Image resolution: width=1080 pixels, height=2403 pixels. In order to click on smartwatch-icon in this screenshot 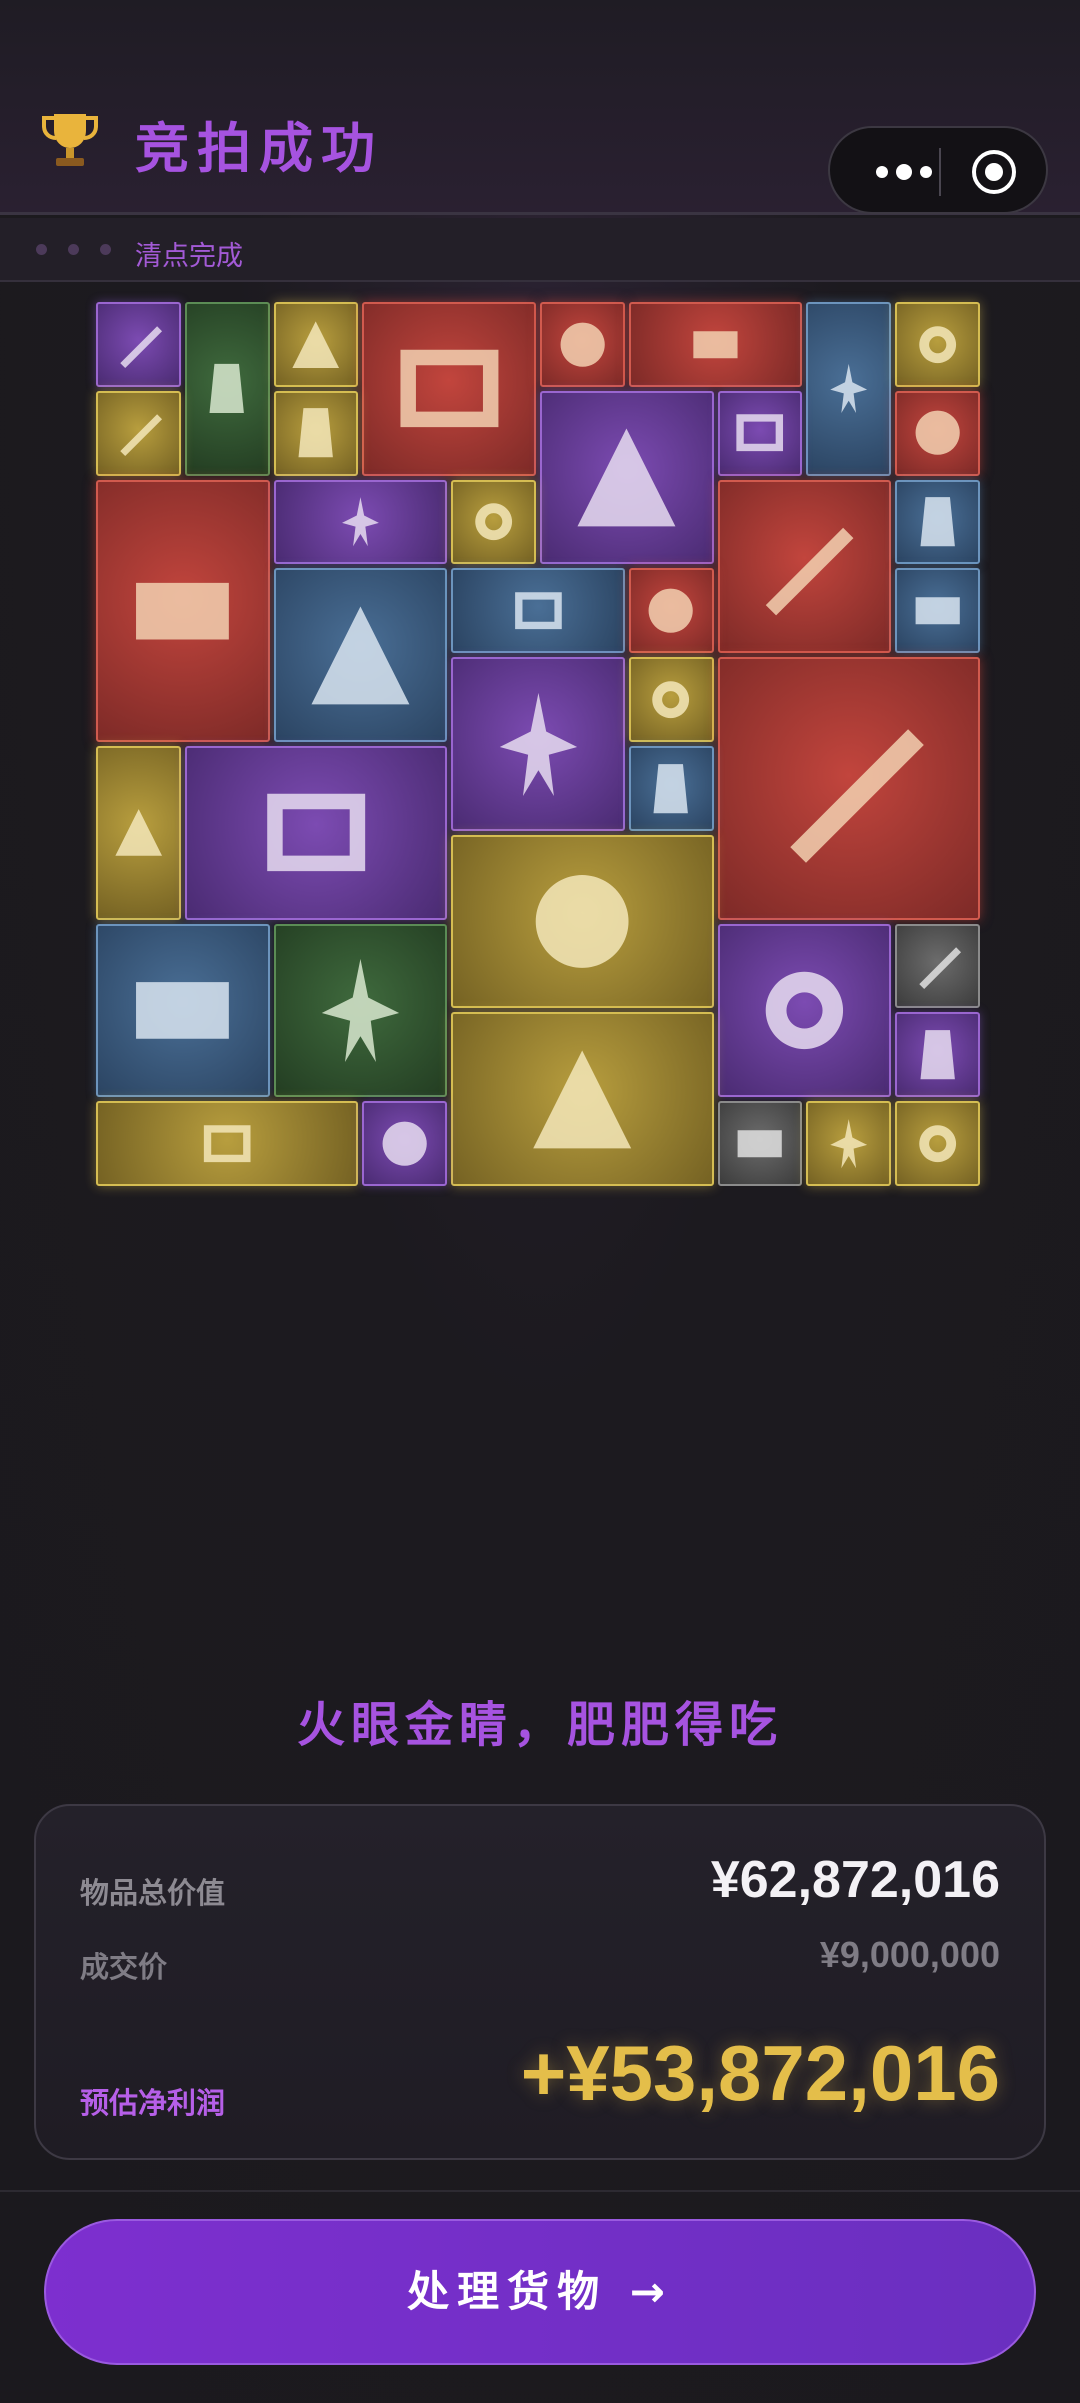, I will do `click(671, 788)`.